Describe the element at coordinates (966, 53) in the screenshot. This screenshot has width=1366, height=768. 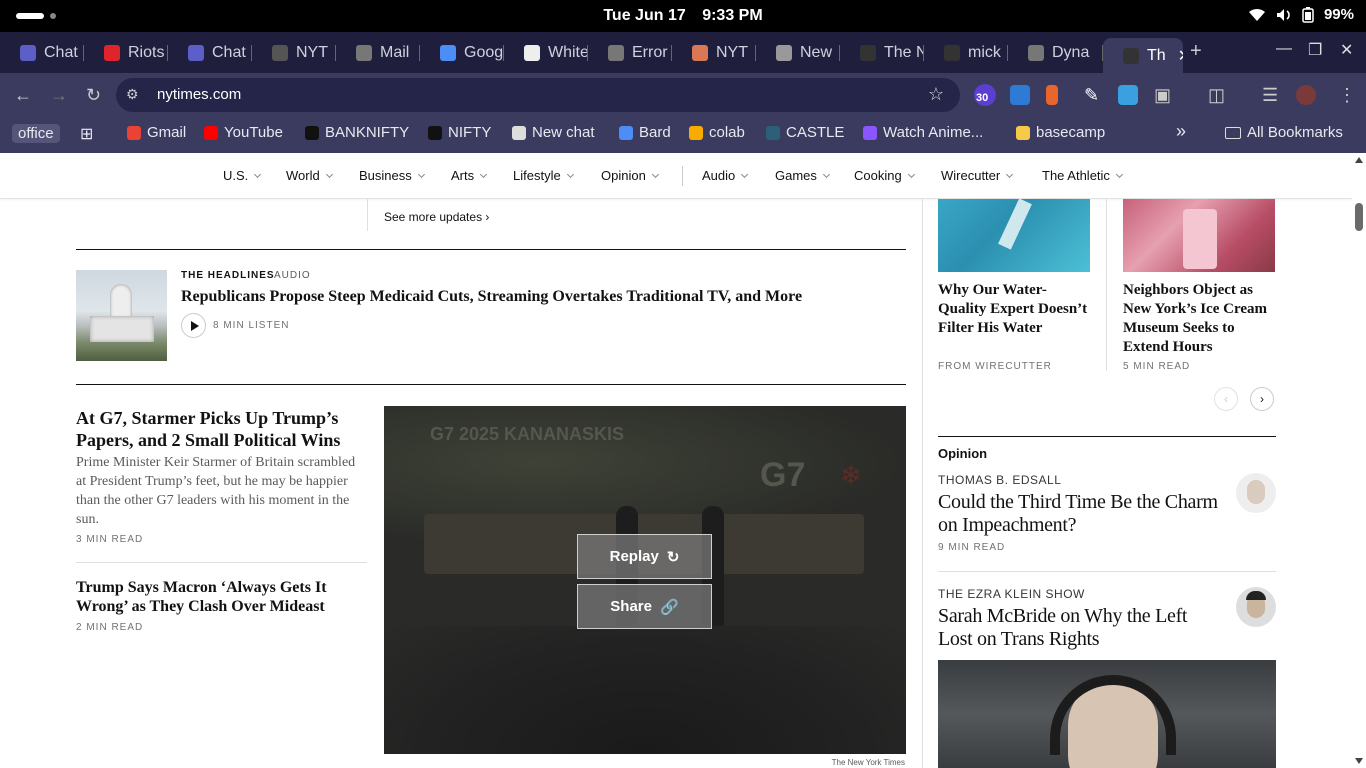
I see `browser-tab: mick` at that location.